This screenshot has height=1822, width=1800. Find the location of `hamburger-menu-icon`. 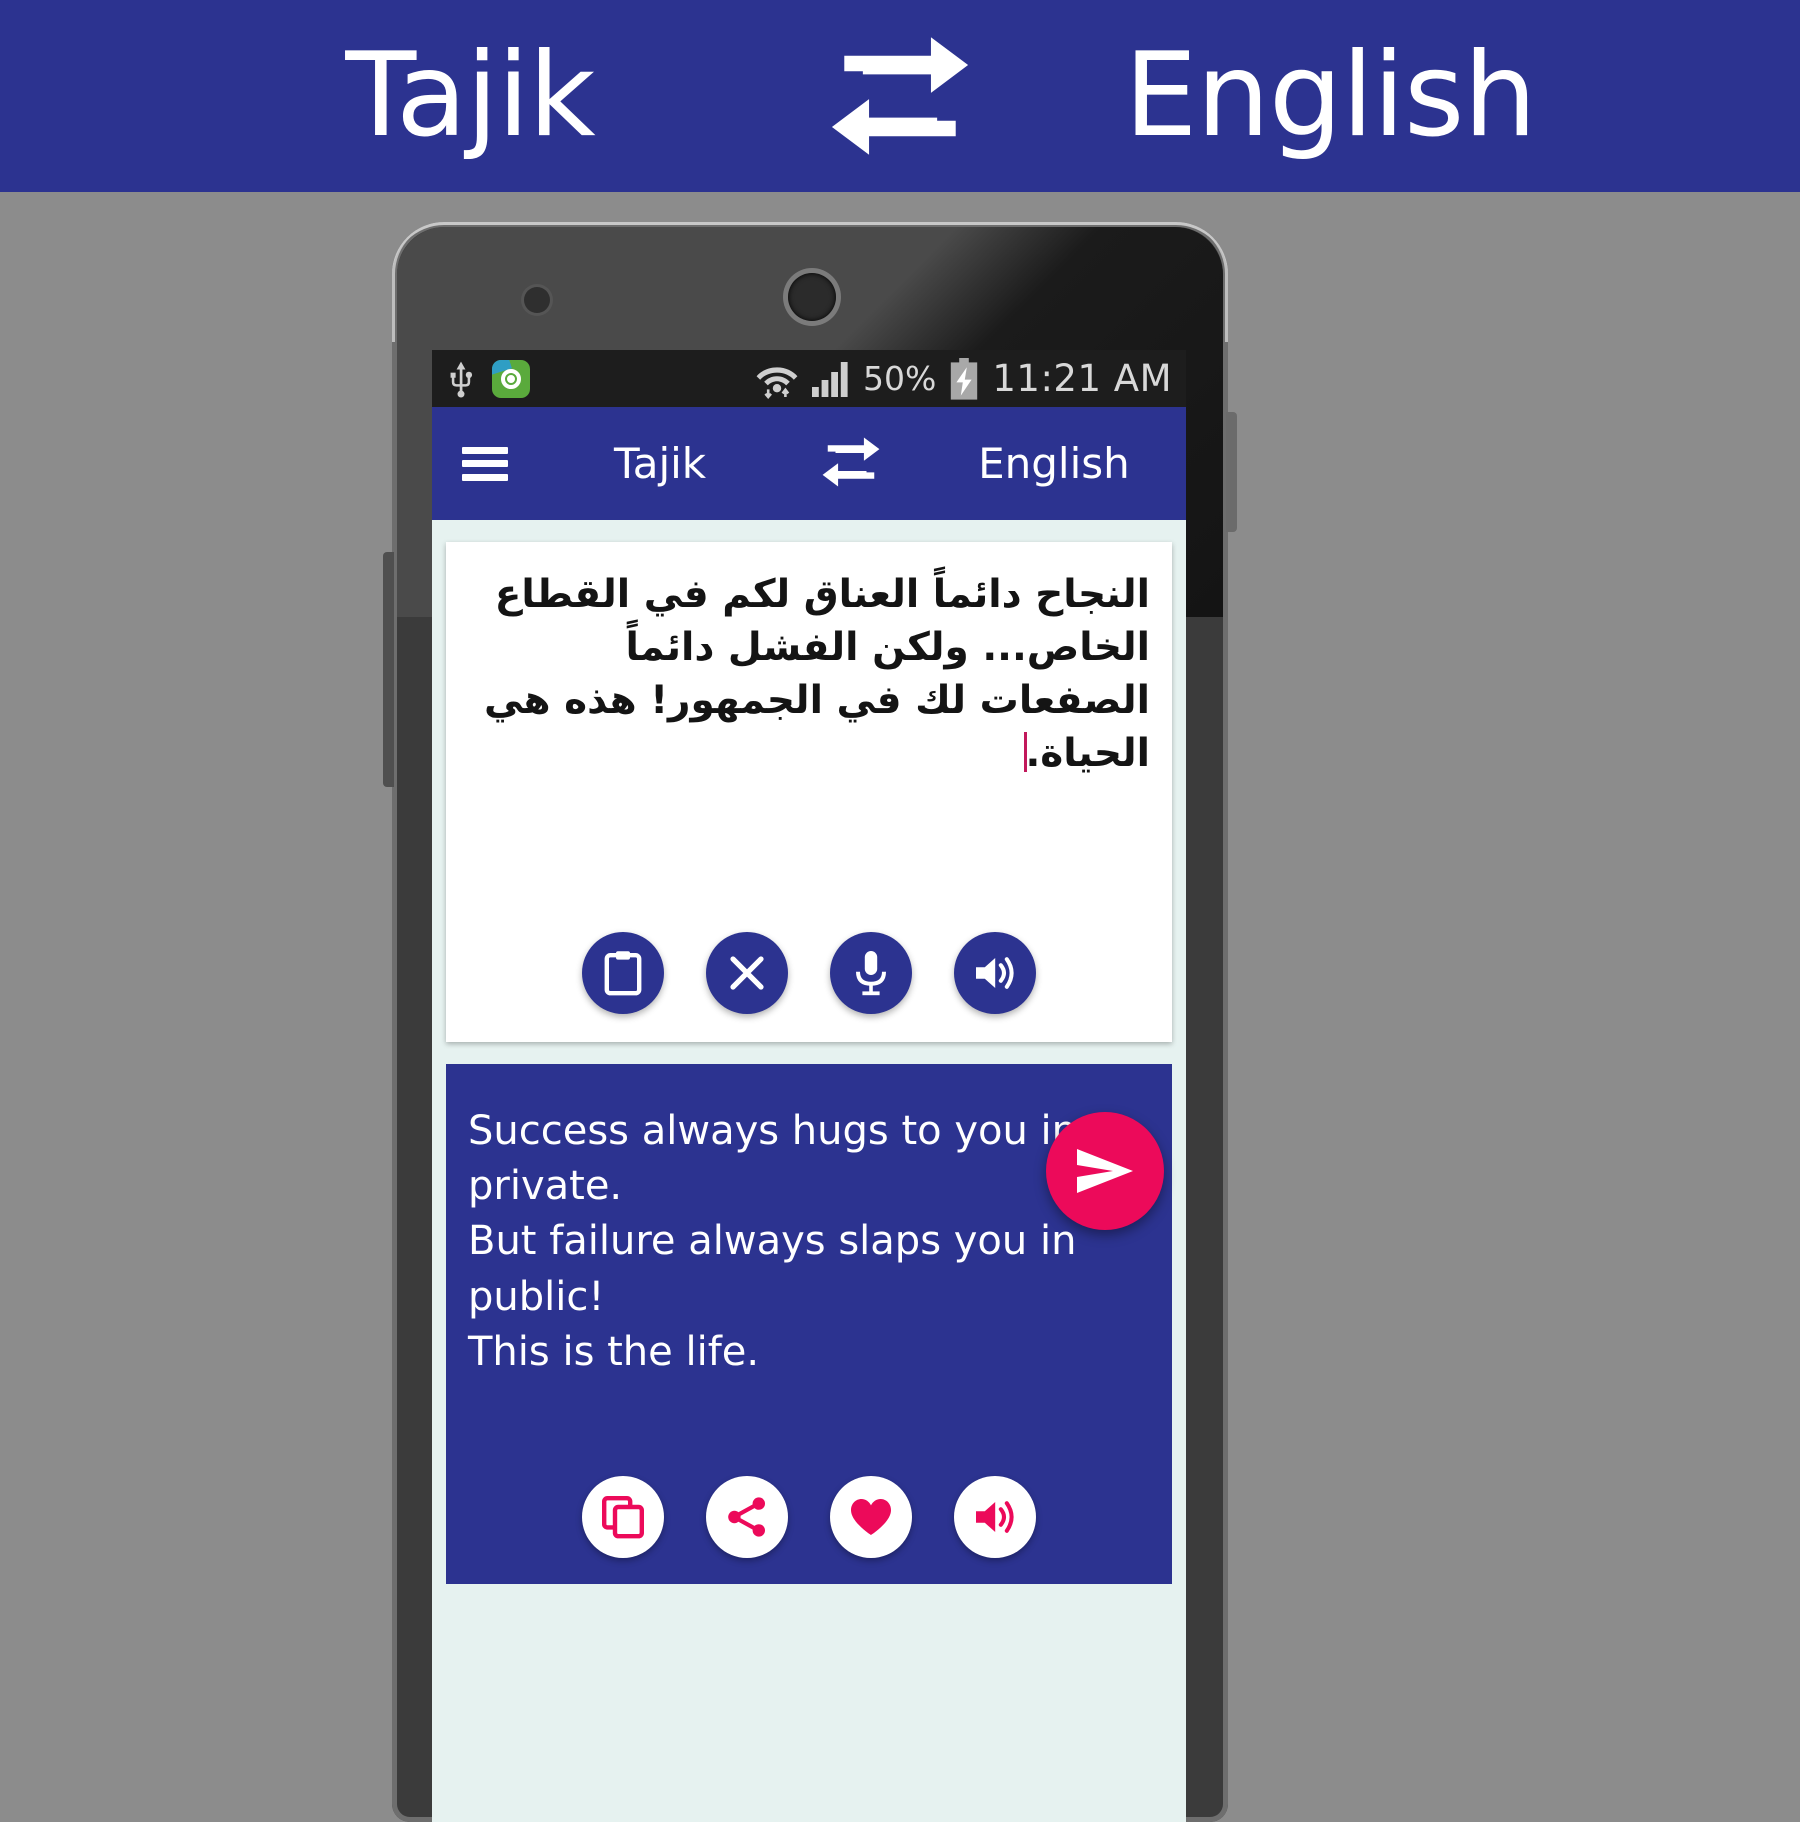

hamburger-menu-icon is located at coordinates (485, 463).